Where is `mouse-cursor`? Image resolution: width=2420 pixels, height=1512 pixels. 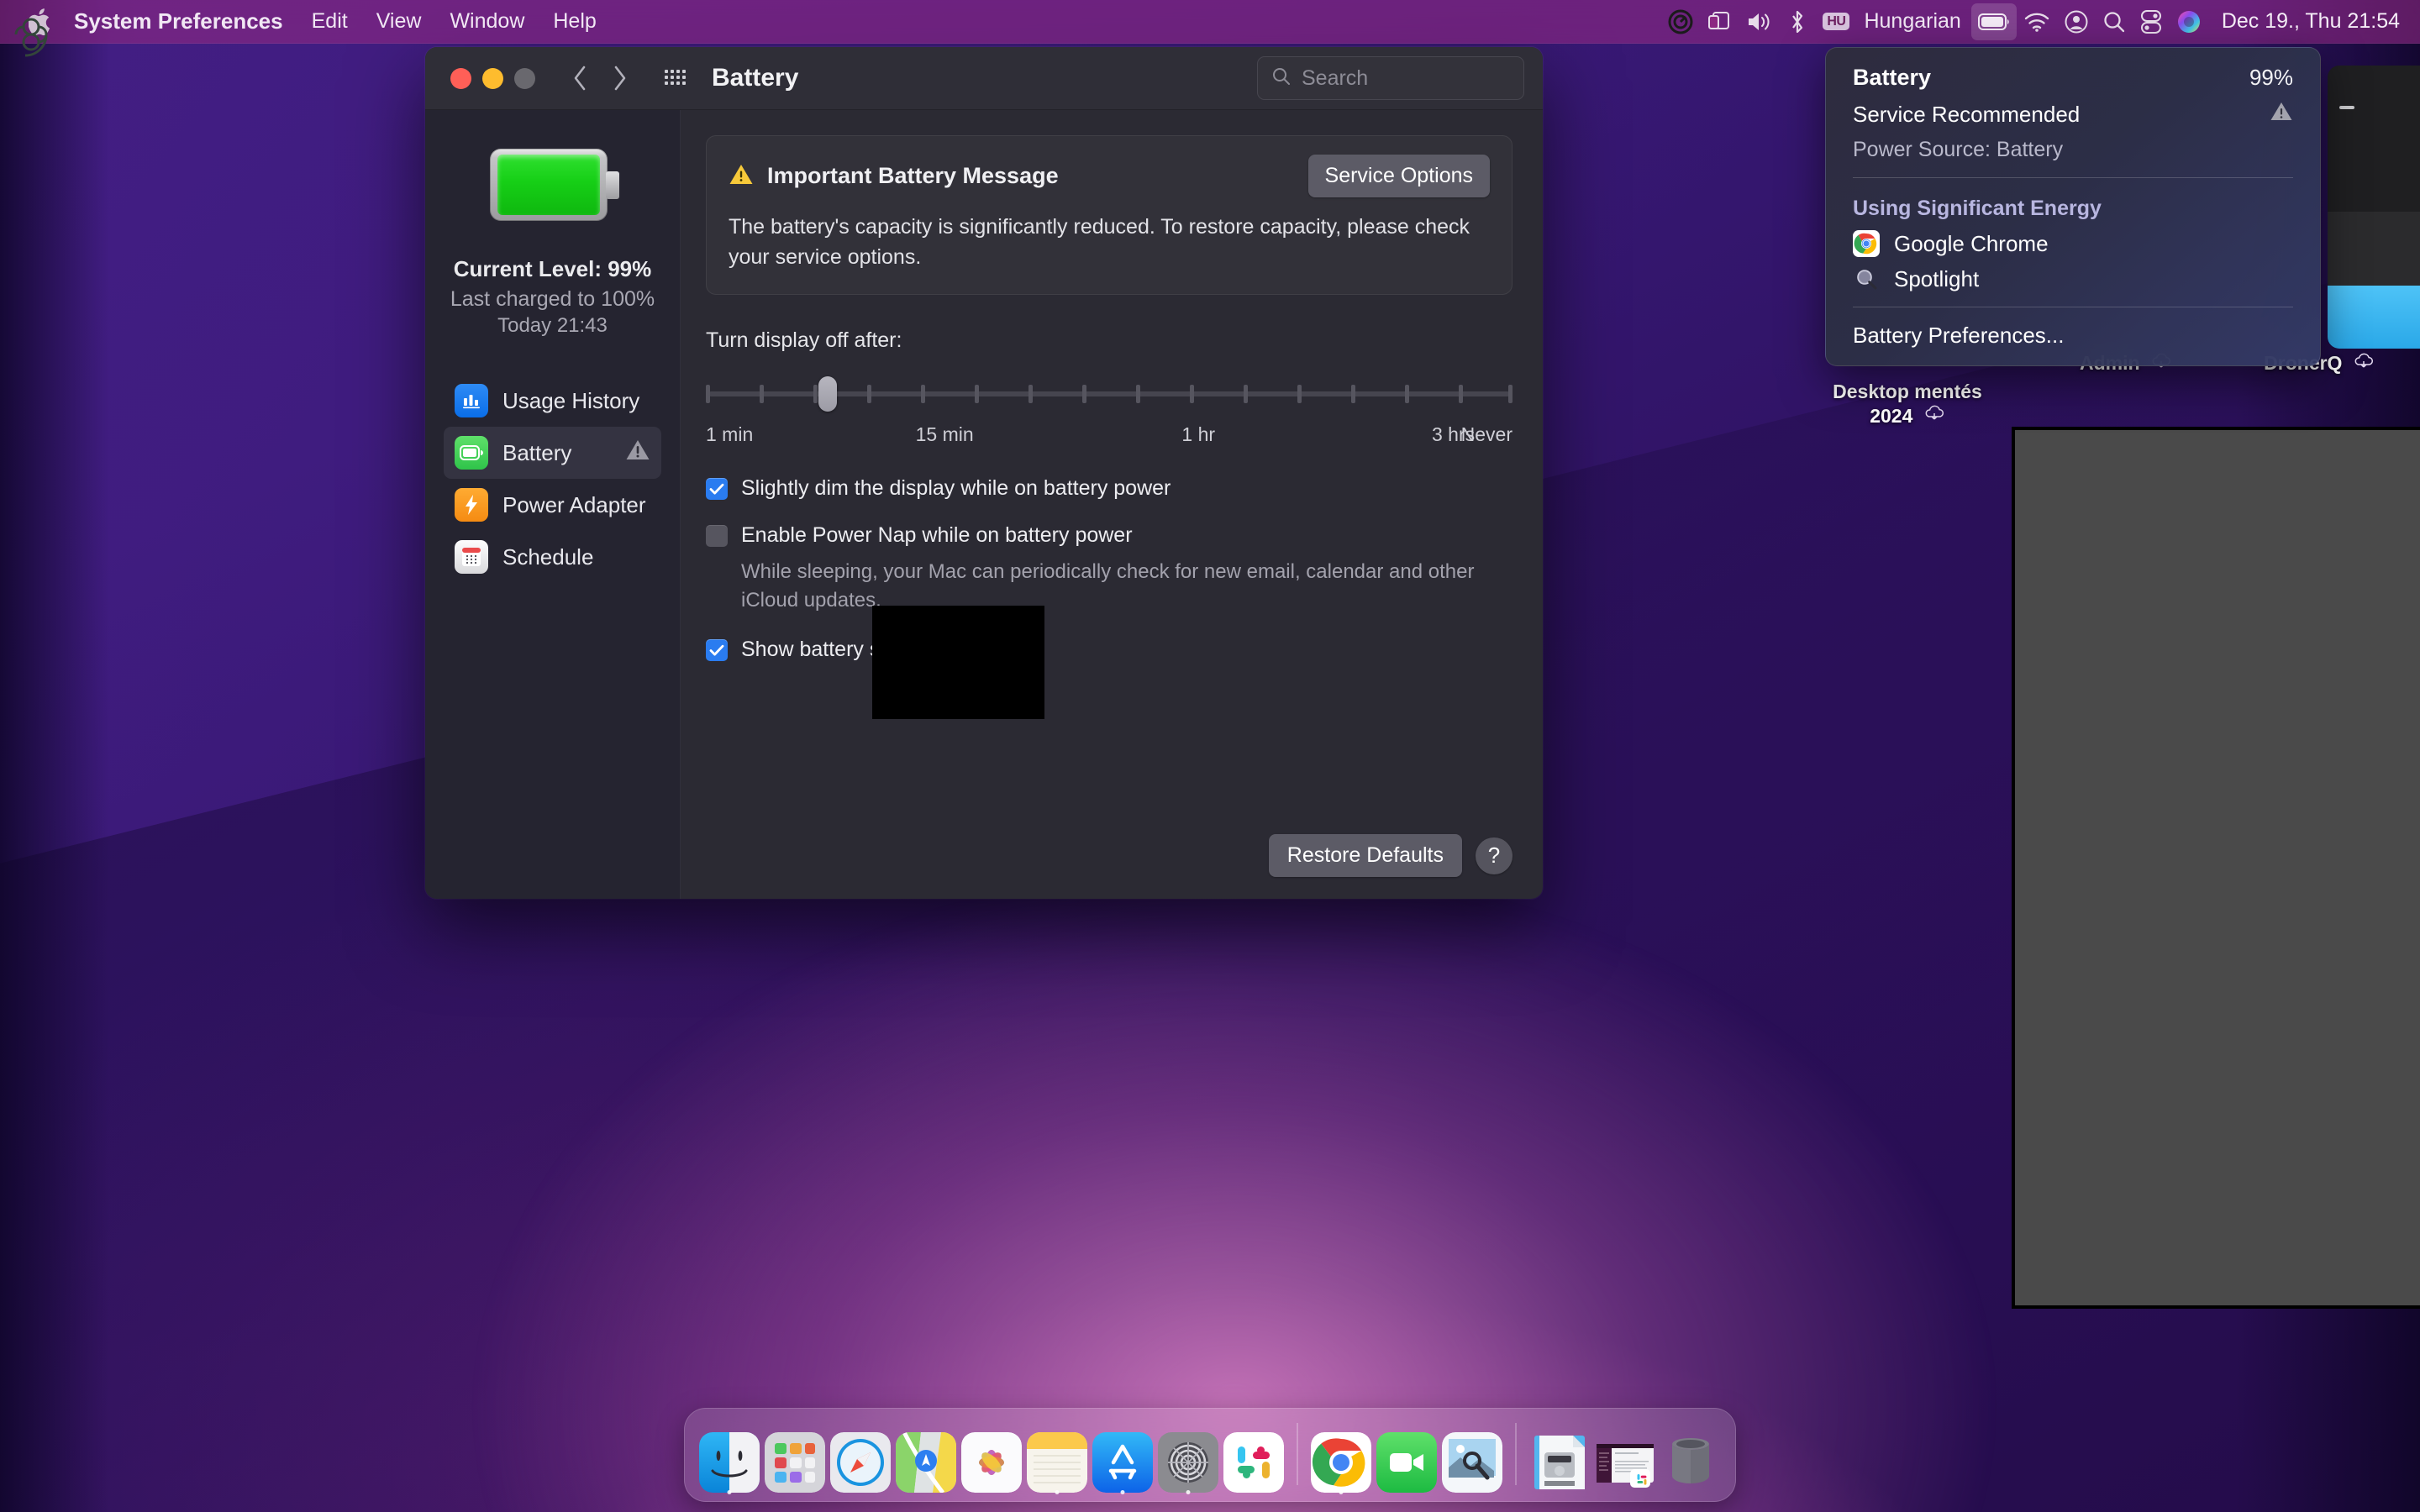
mouse-cursor is located at coordinates (39, 41).